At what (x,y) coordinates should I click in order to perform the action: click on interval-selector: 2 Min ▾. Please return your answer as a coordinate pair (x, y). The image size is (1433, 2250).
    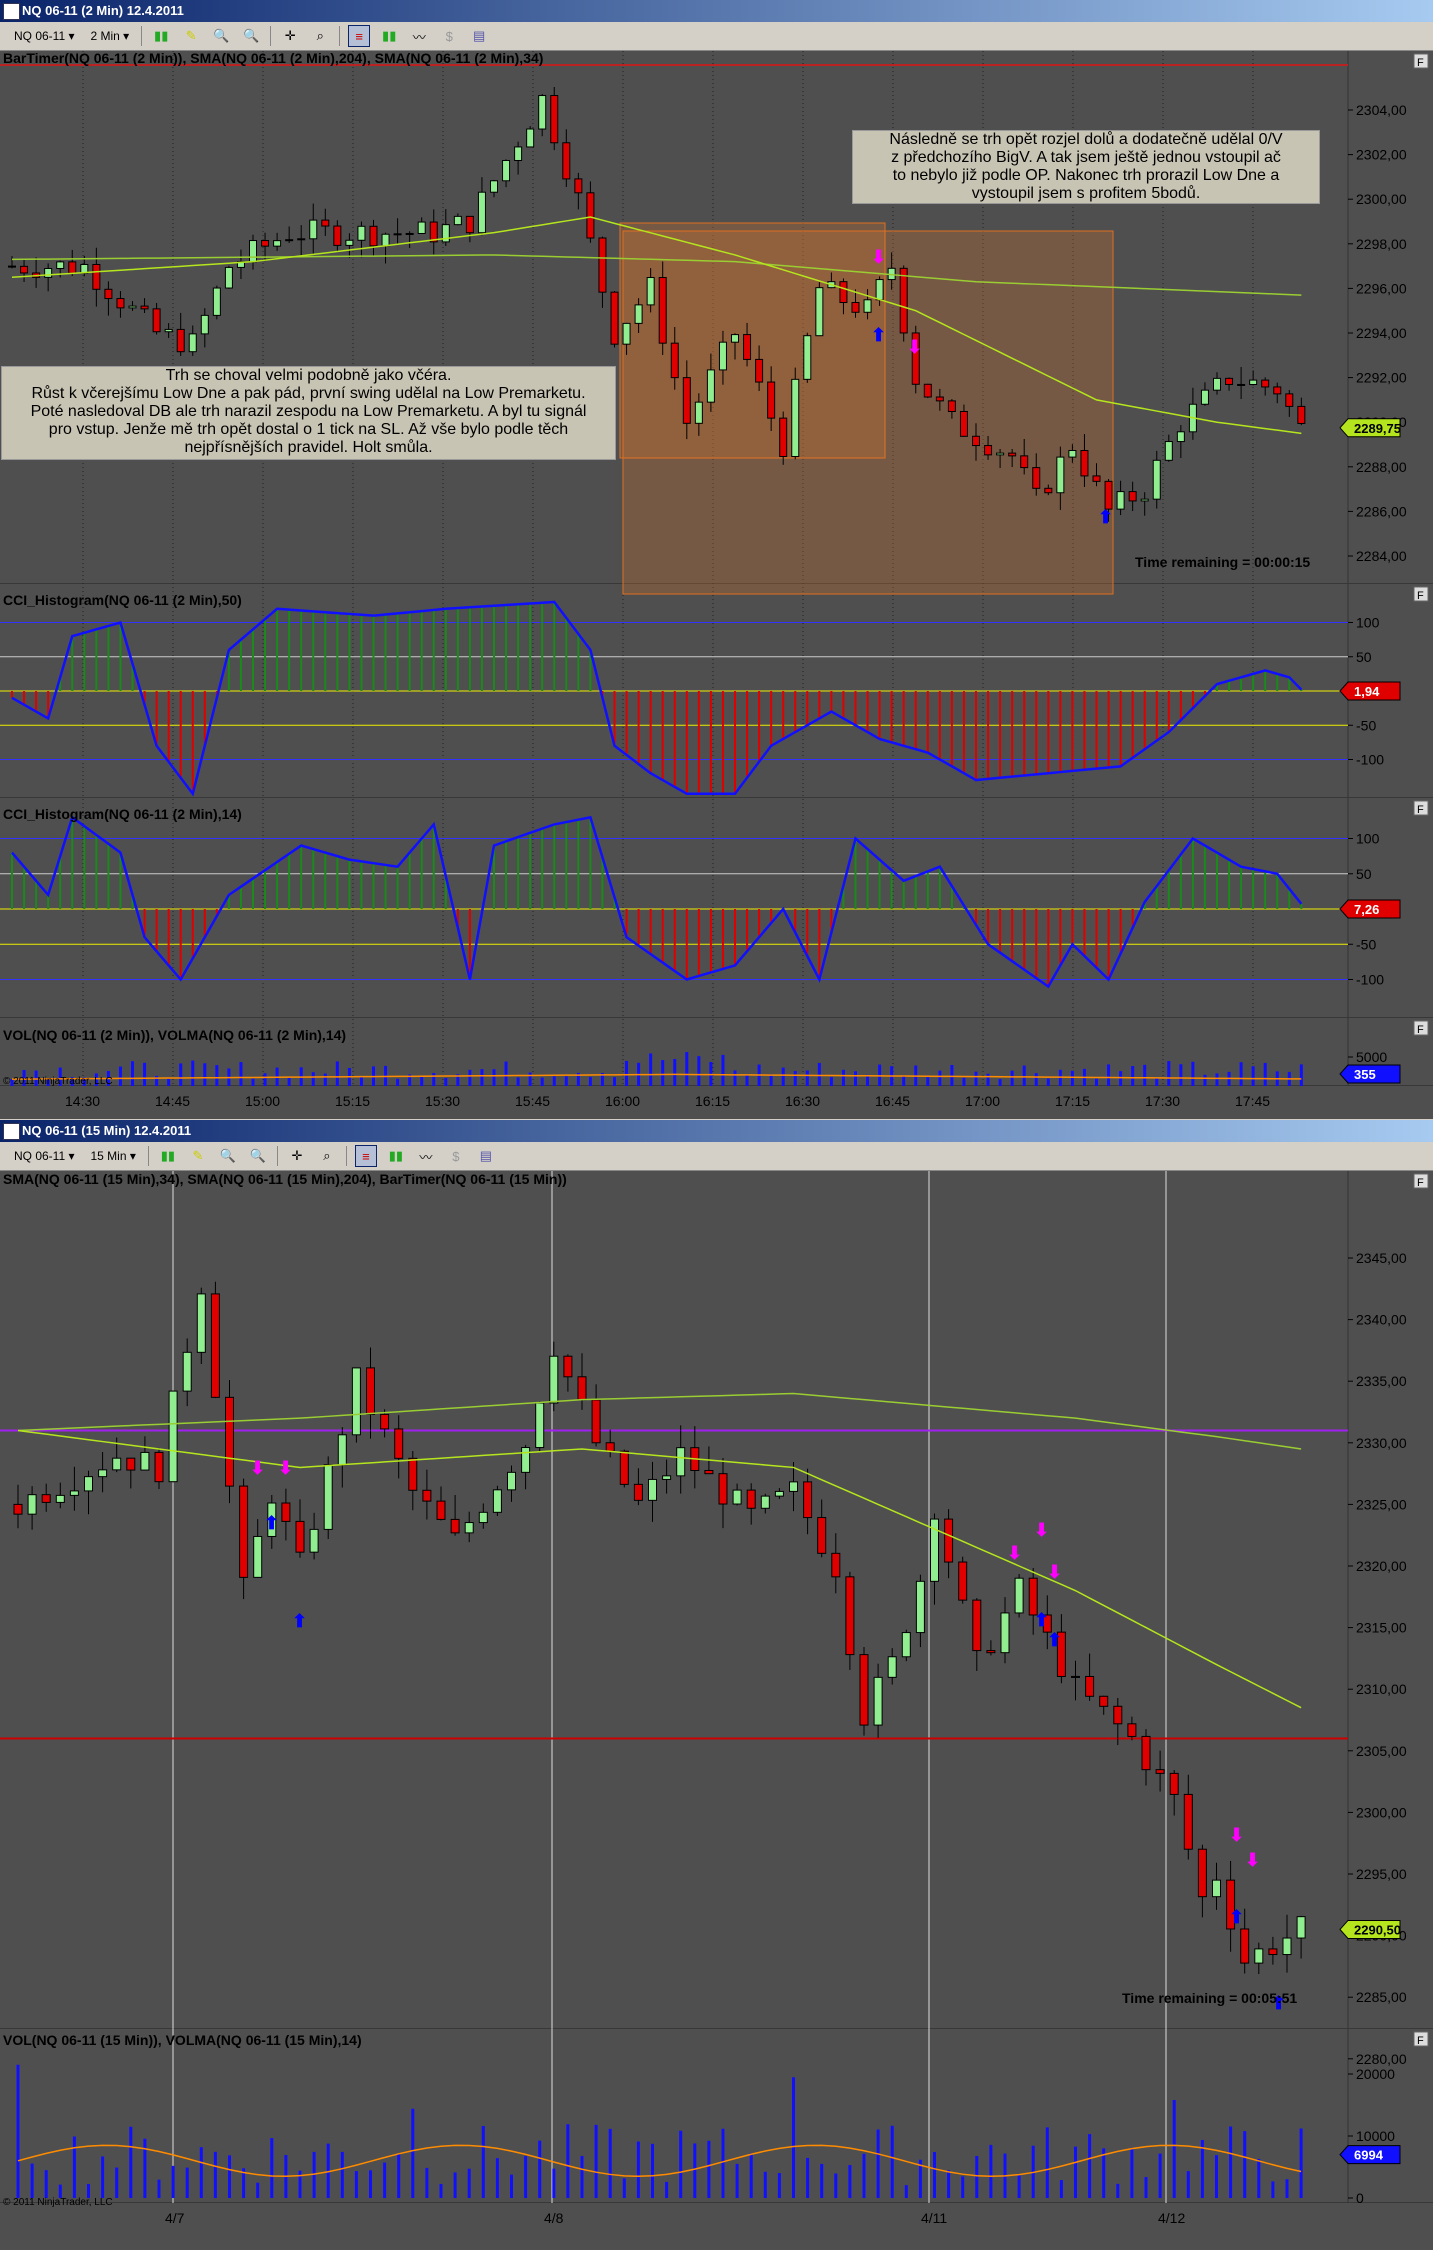
    Looking at the image, I should click on (110, 36).